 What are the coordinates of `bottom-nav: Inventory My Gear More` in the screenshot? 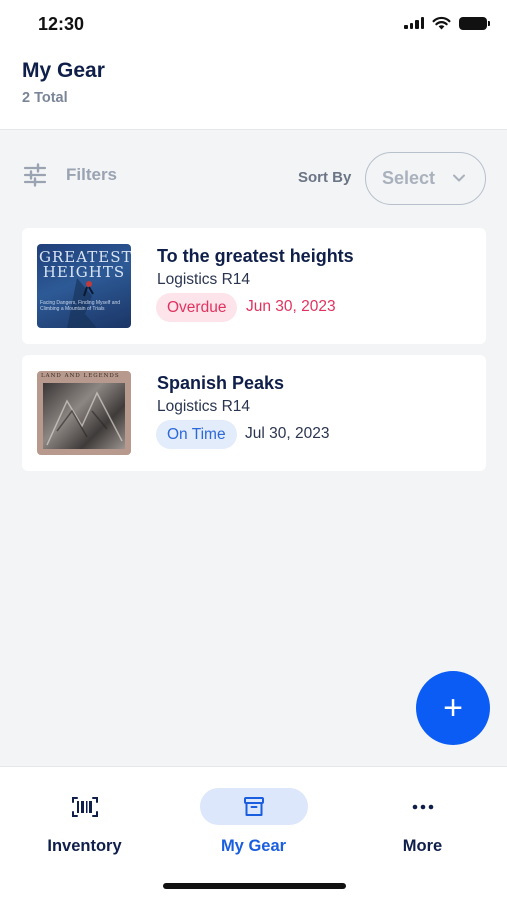 It's located at (253, 833).